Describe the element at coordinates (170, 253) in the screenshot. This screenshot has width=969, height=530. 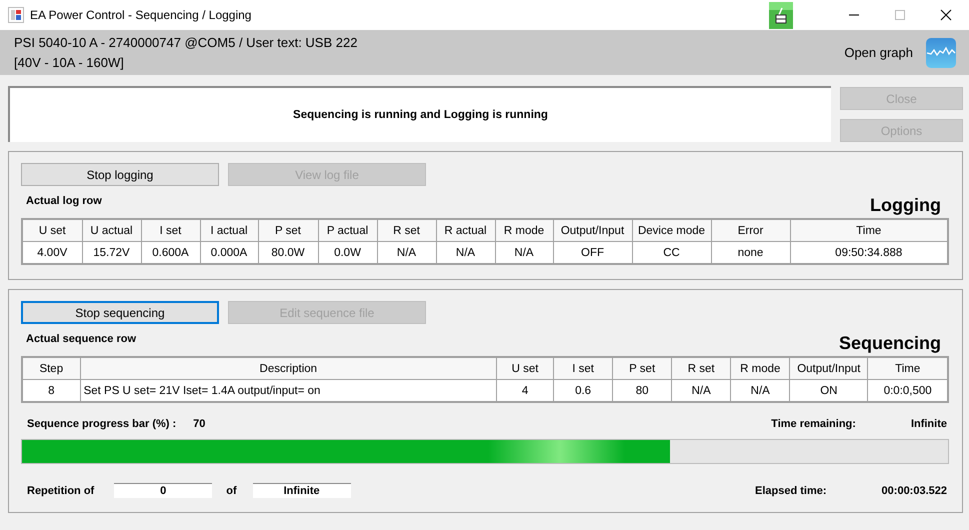
I see `table-cell: 0.600A` at that location.